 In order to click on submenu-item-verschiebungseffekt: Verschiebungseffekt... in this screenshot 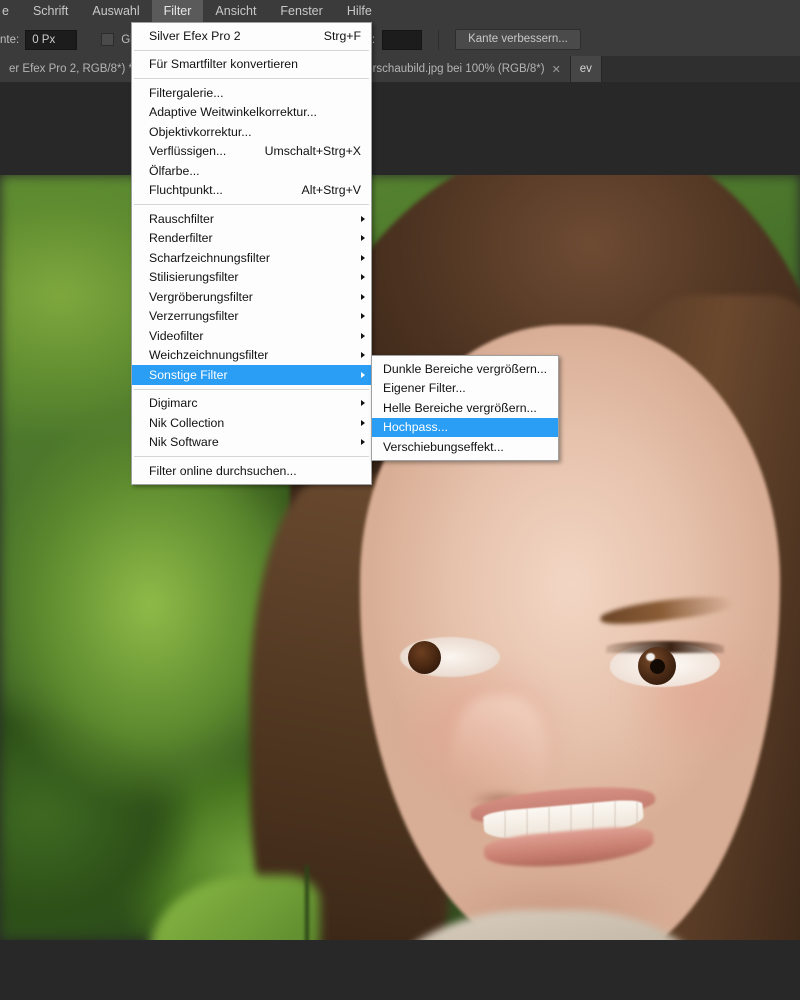, I will do `click(465, 447)`.